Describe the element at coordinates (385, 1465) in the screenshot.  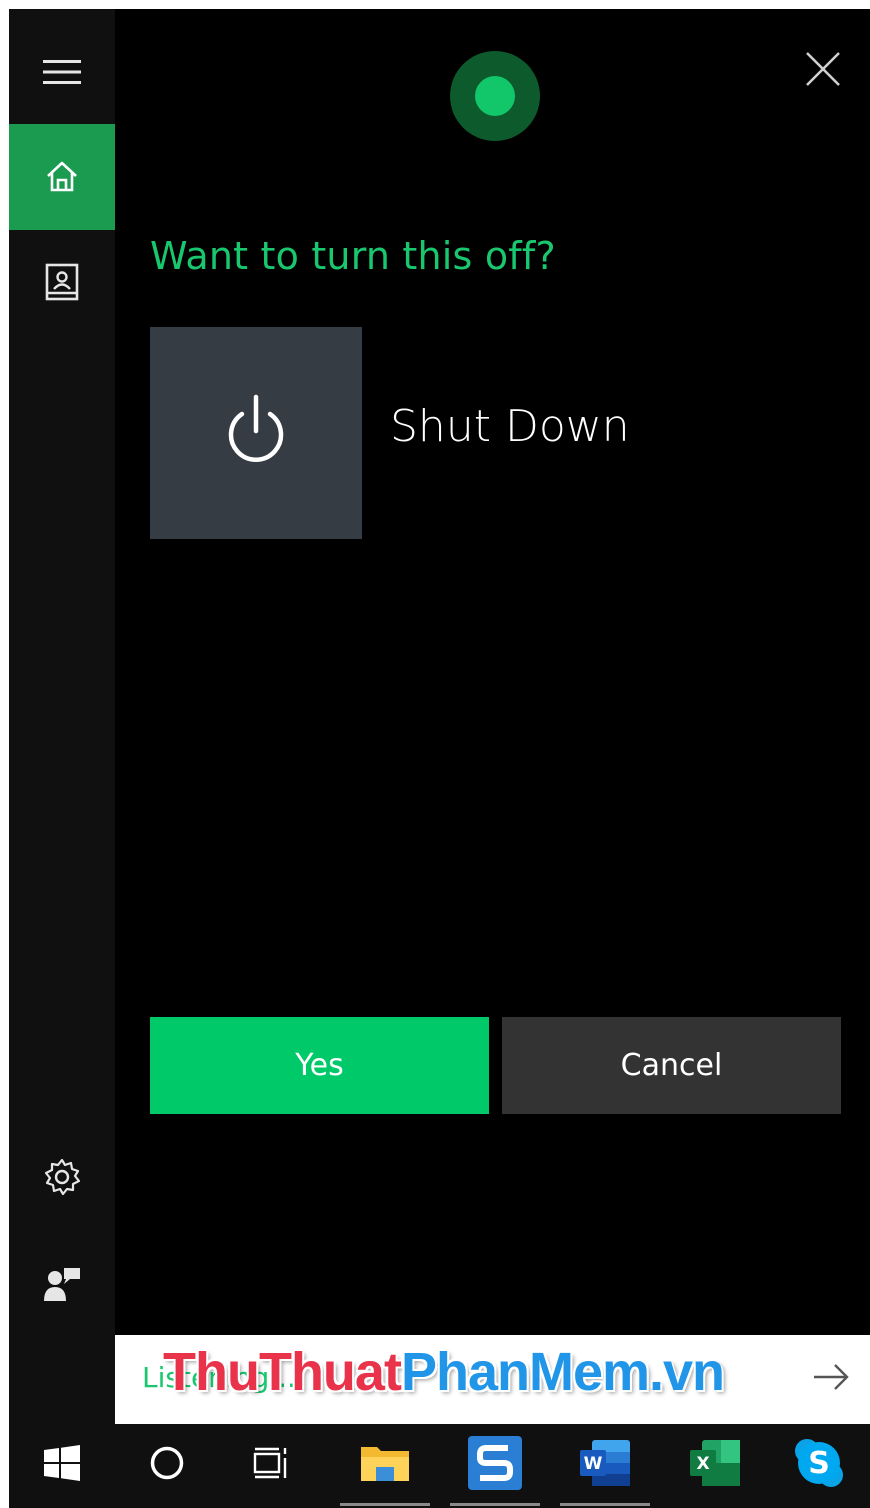
I see `folder-icon` at that location.